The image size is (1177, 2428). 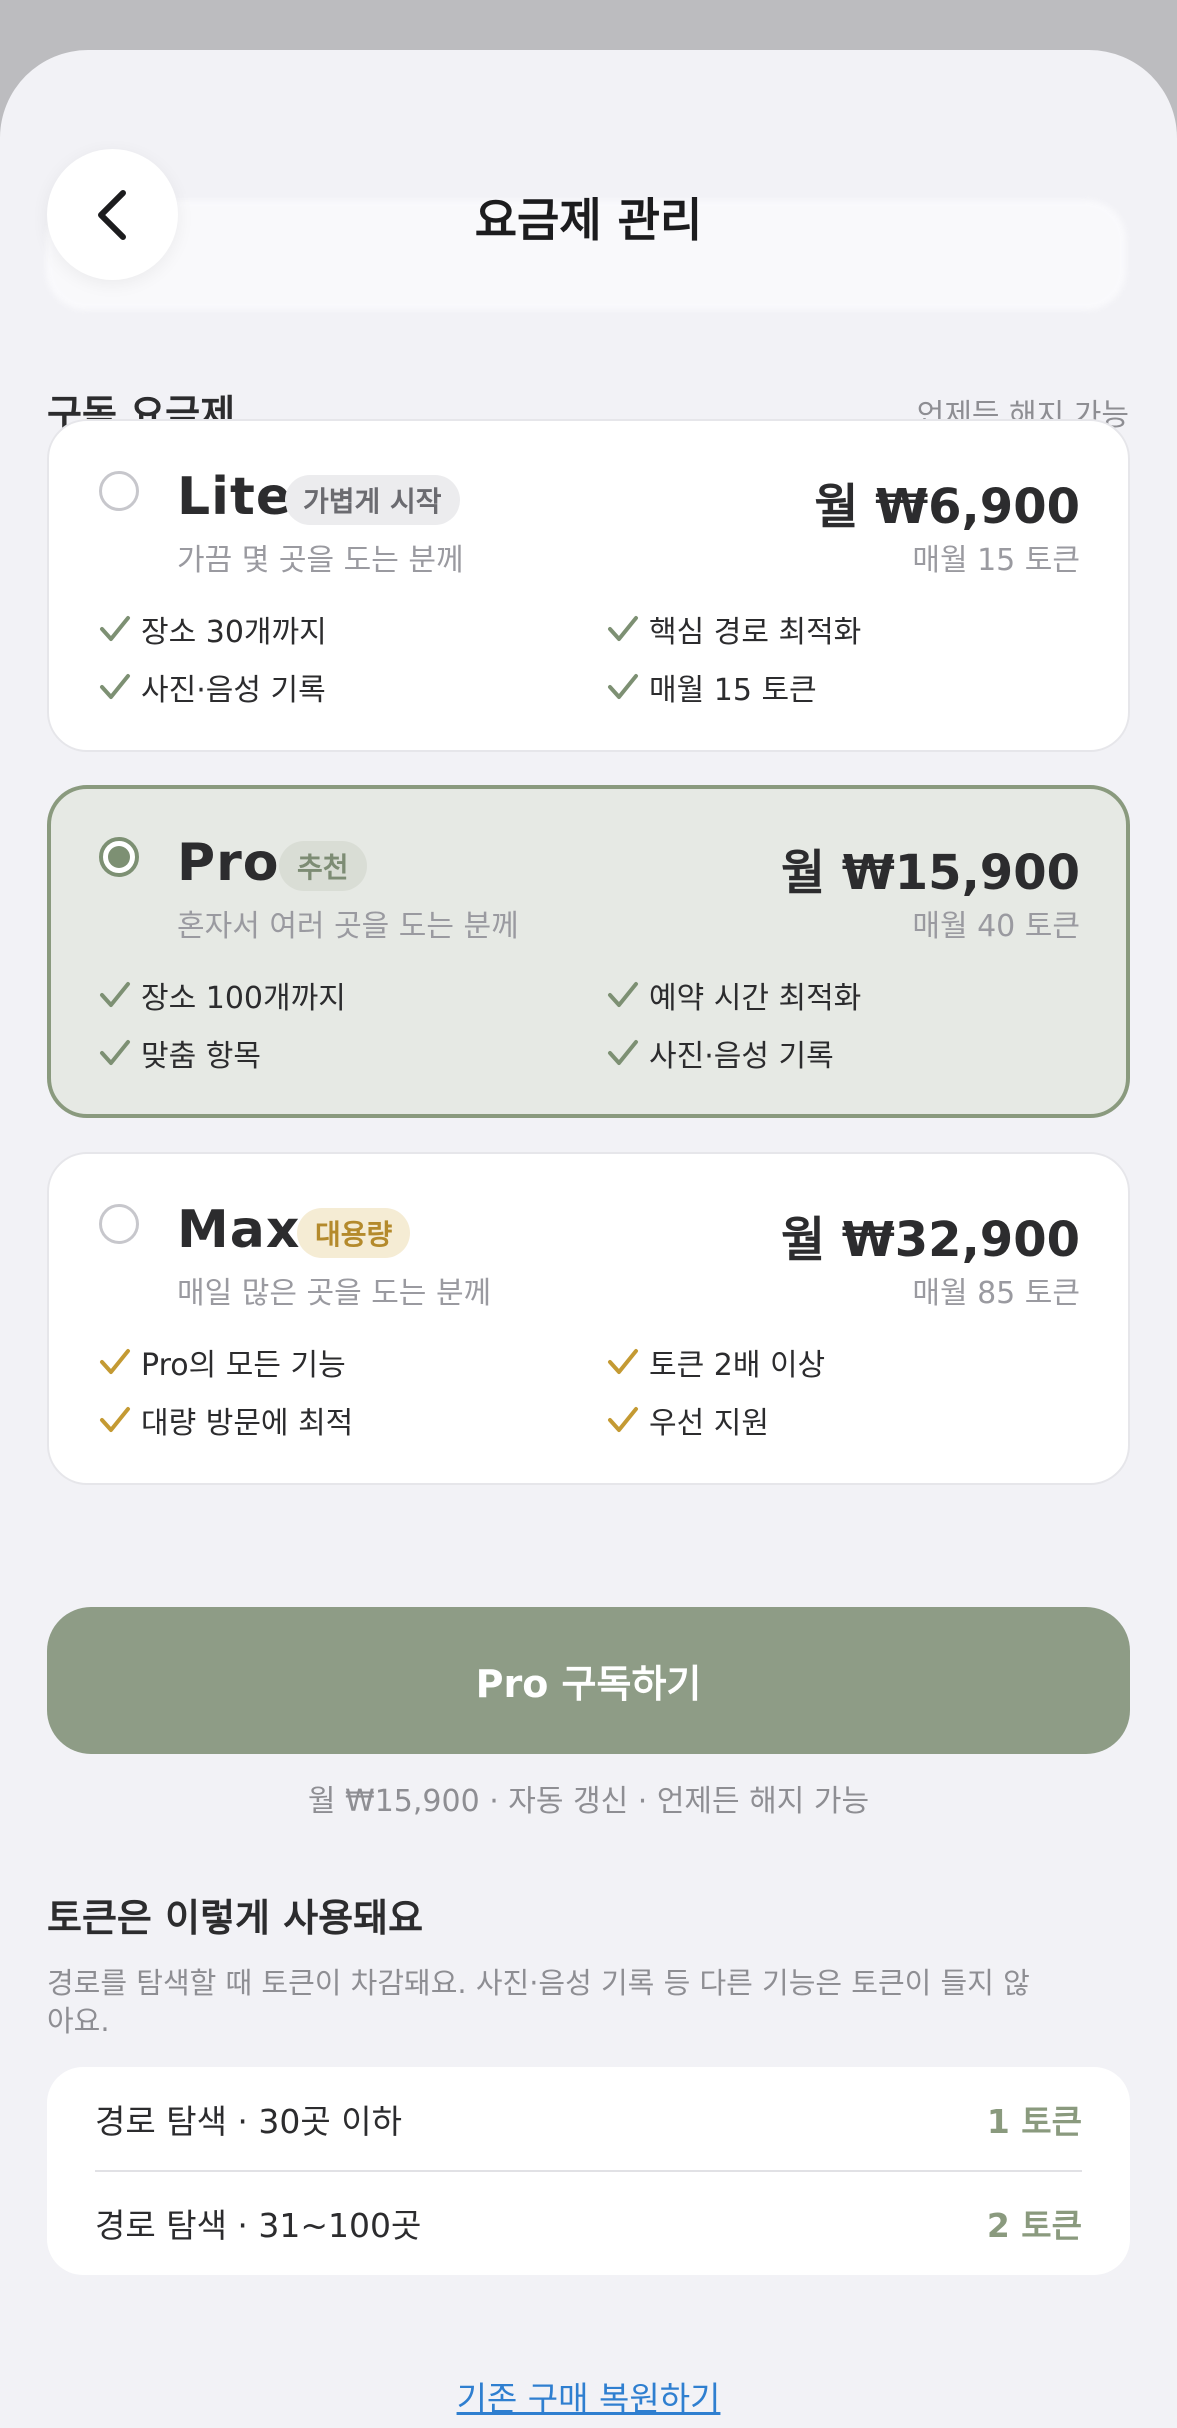 I want to click on feature-item: 우선 지원, so click(x=688, y=1420).